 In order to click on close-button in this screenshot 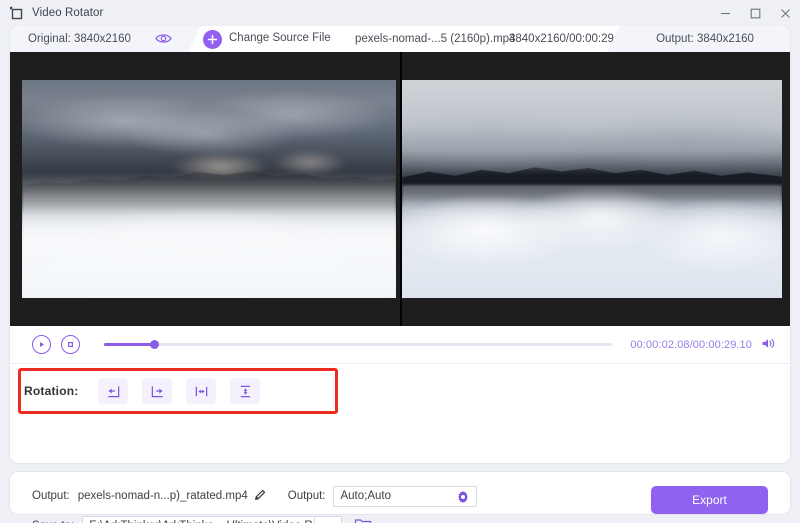, I will do `click(785, 13)`.